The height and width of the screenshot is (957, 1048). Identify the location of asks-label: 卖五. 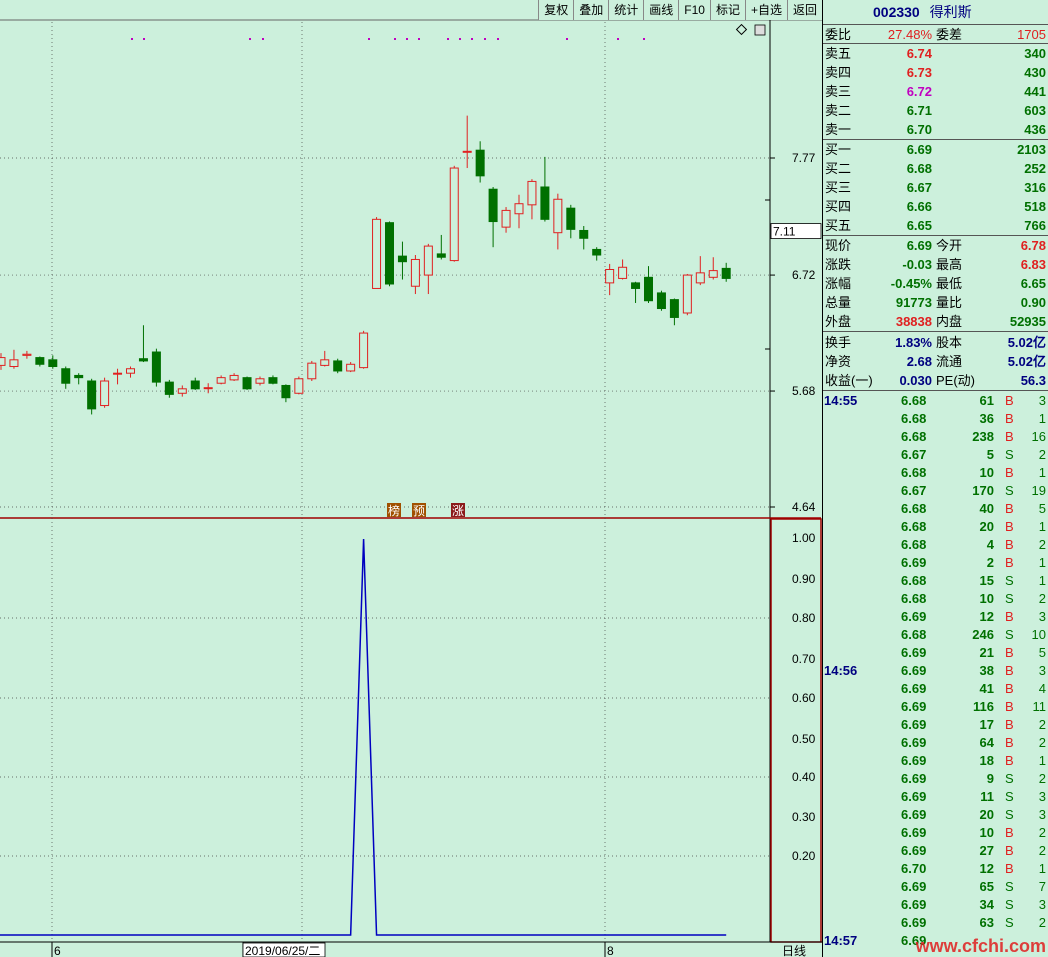
(838, 53).